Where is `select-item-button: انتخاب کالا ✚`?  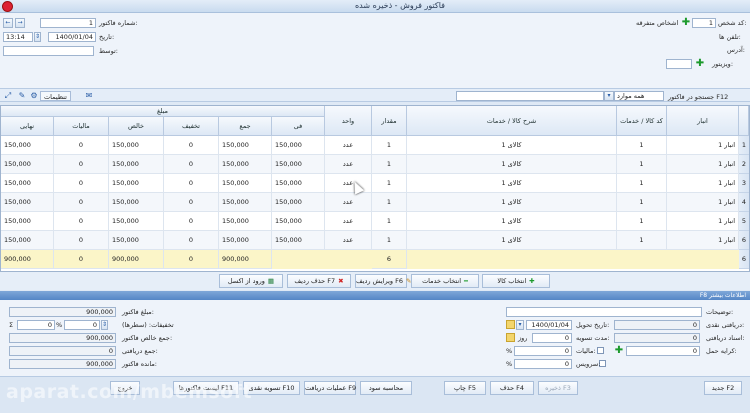 select-item-button: انتخاب کالا ✚ is located at coordinates (516, 281).